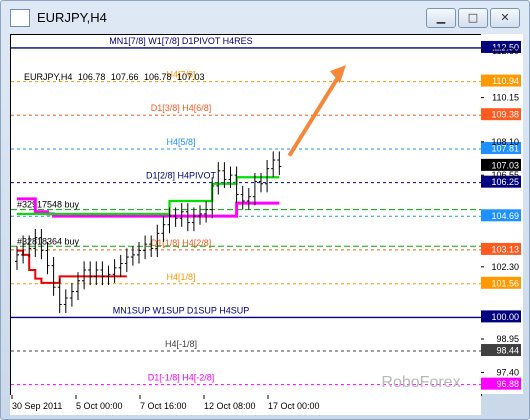 The width and height of the screenshot is (530, 420). I want to click on maximize-button: □, so click(473, 18).